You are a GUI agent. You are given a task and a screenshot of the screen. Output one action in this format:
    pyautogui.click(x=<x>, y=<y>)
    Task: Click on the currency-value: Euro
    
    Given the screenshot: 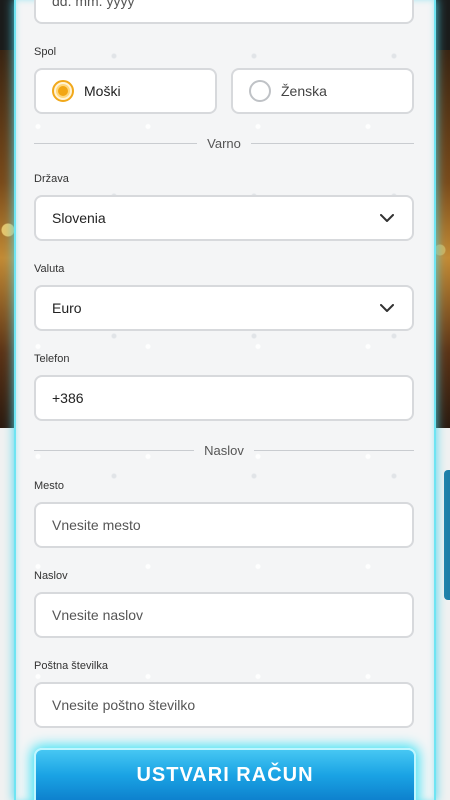 What is the action you would take?
    pyautogui.click(x=67, y=308)
    